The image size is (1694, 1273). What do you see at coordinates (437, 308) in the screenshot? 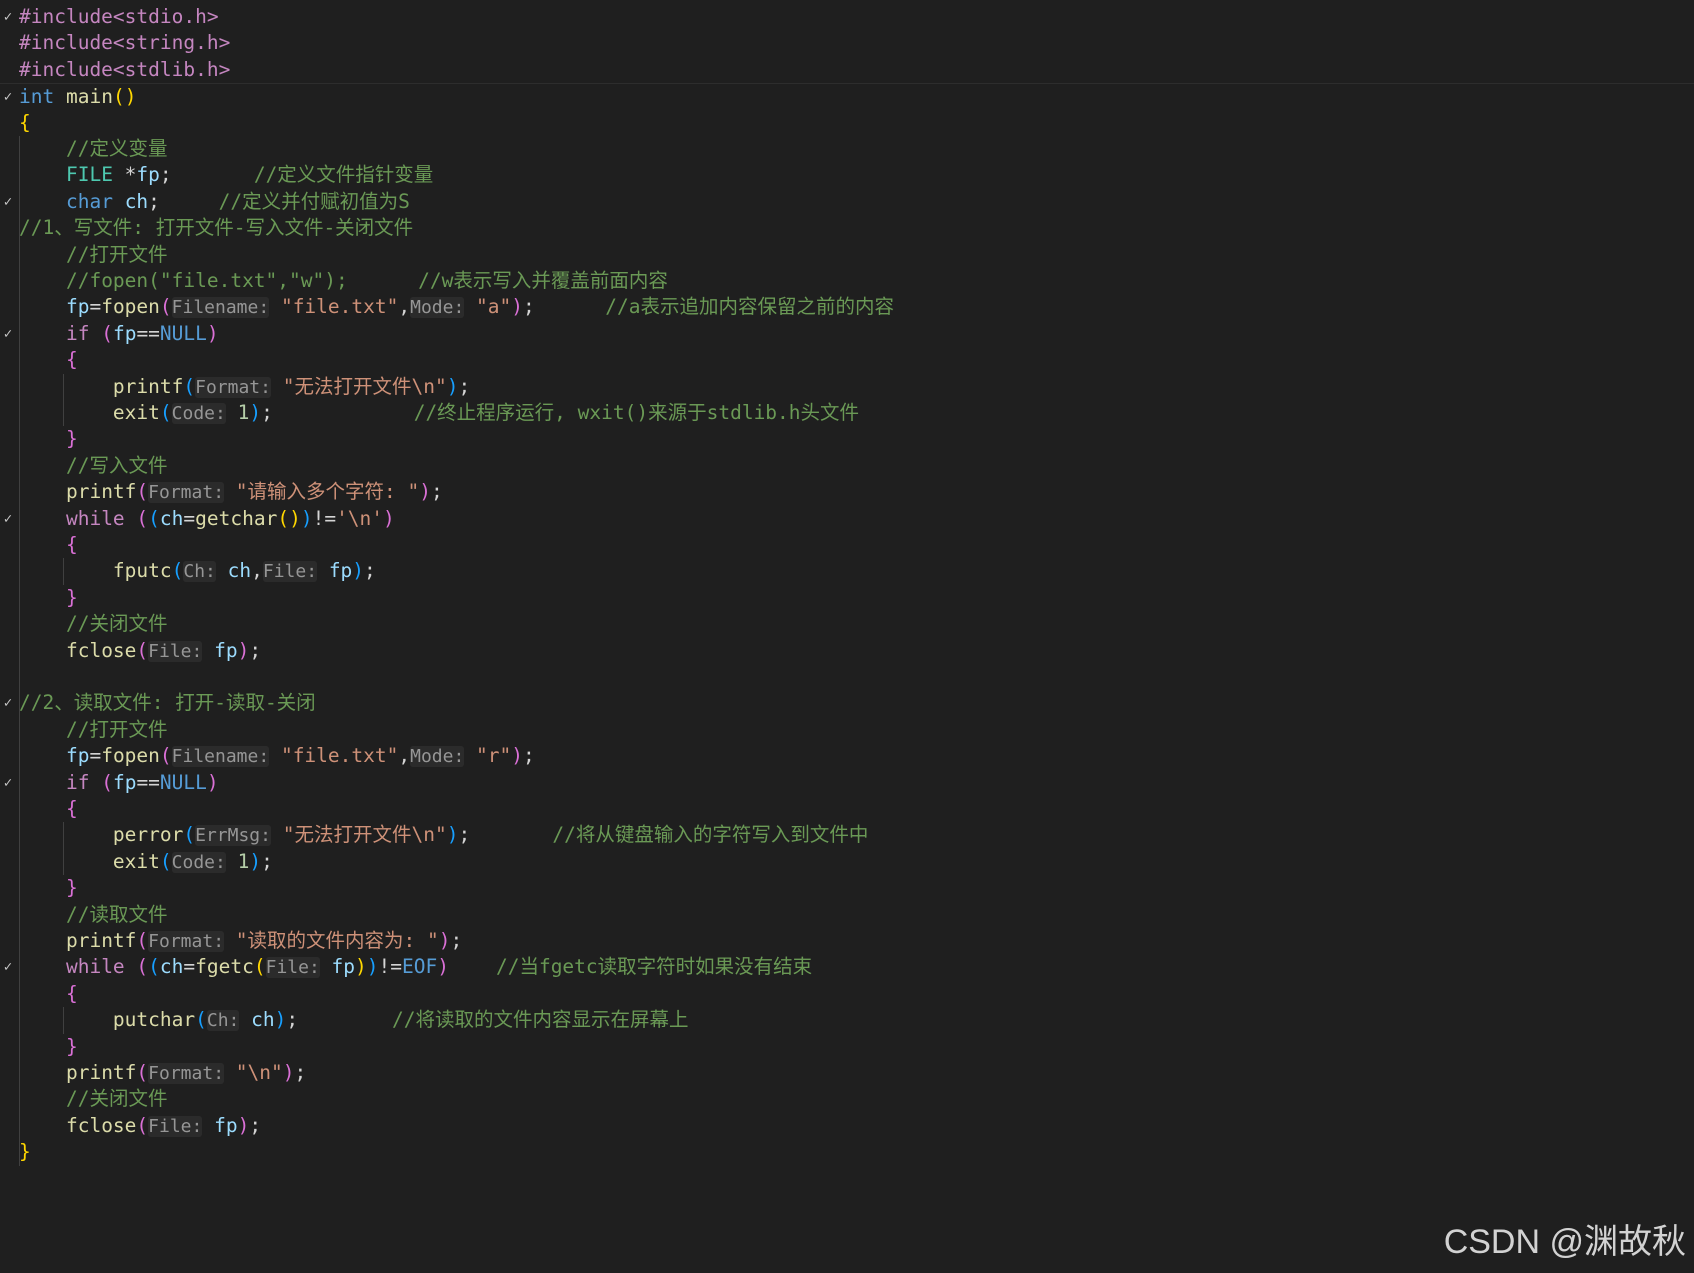
I see `parameter-hint: Mode:` at bounding box center [437, 308].